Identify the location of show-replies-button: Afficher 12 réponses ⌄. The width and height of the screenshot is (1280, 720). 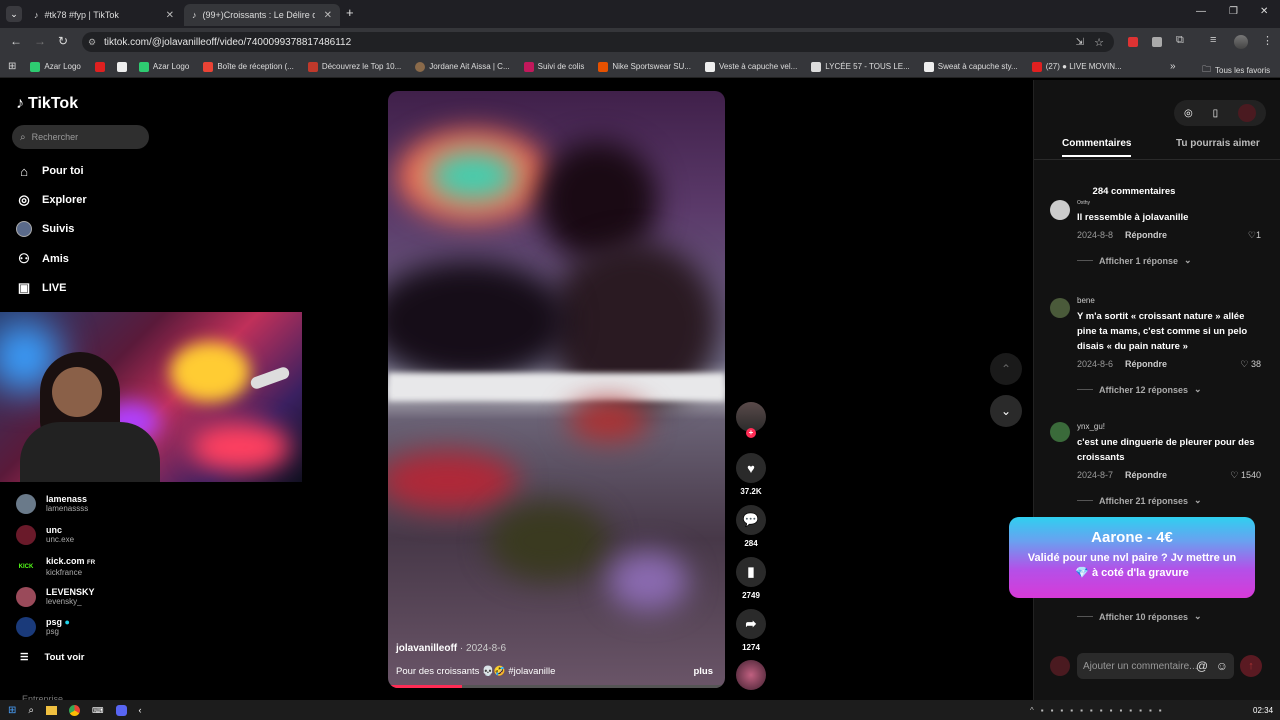
(1169, 389).